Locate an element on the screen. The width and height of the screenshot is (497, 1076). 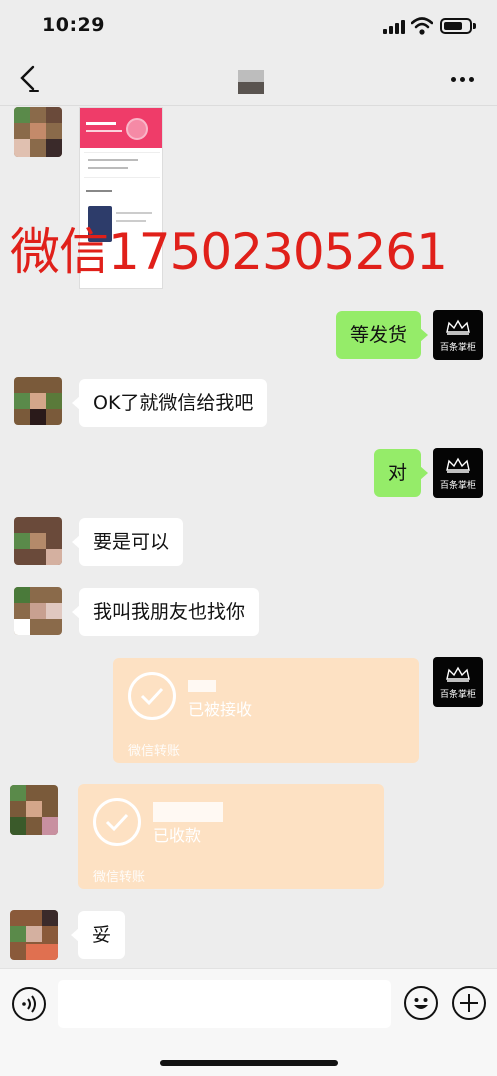
input-bar is located at coordinates (248, 1022).